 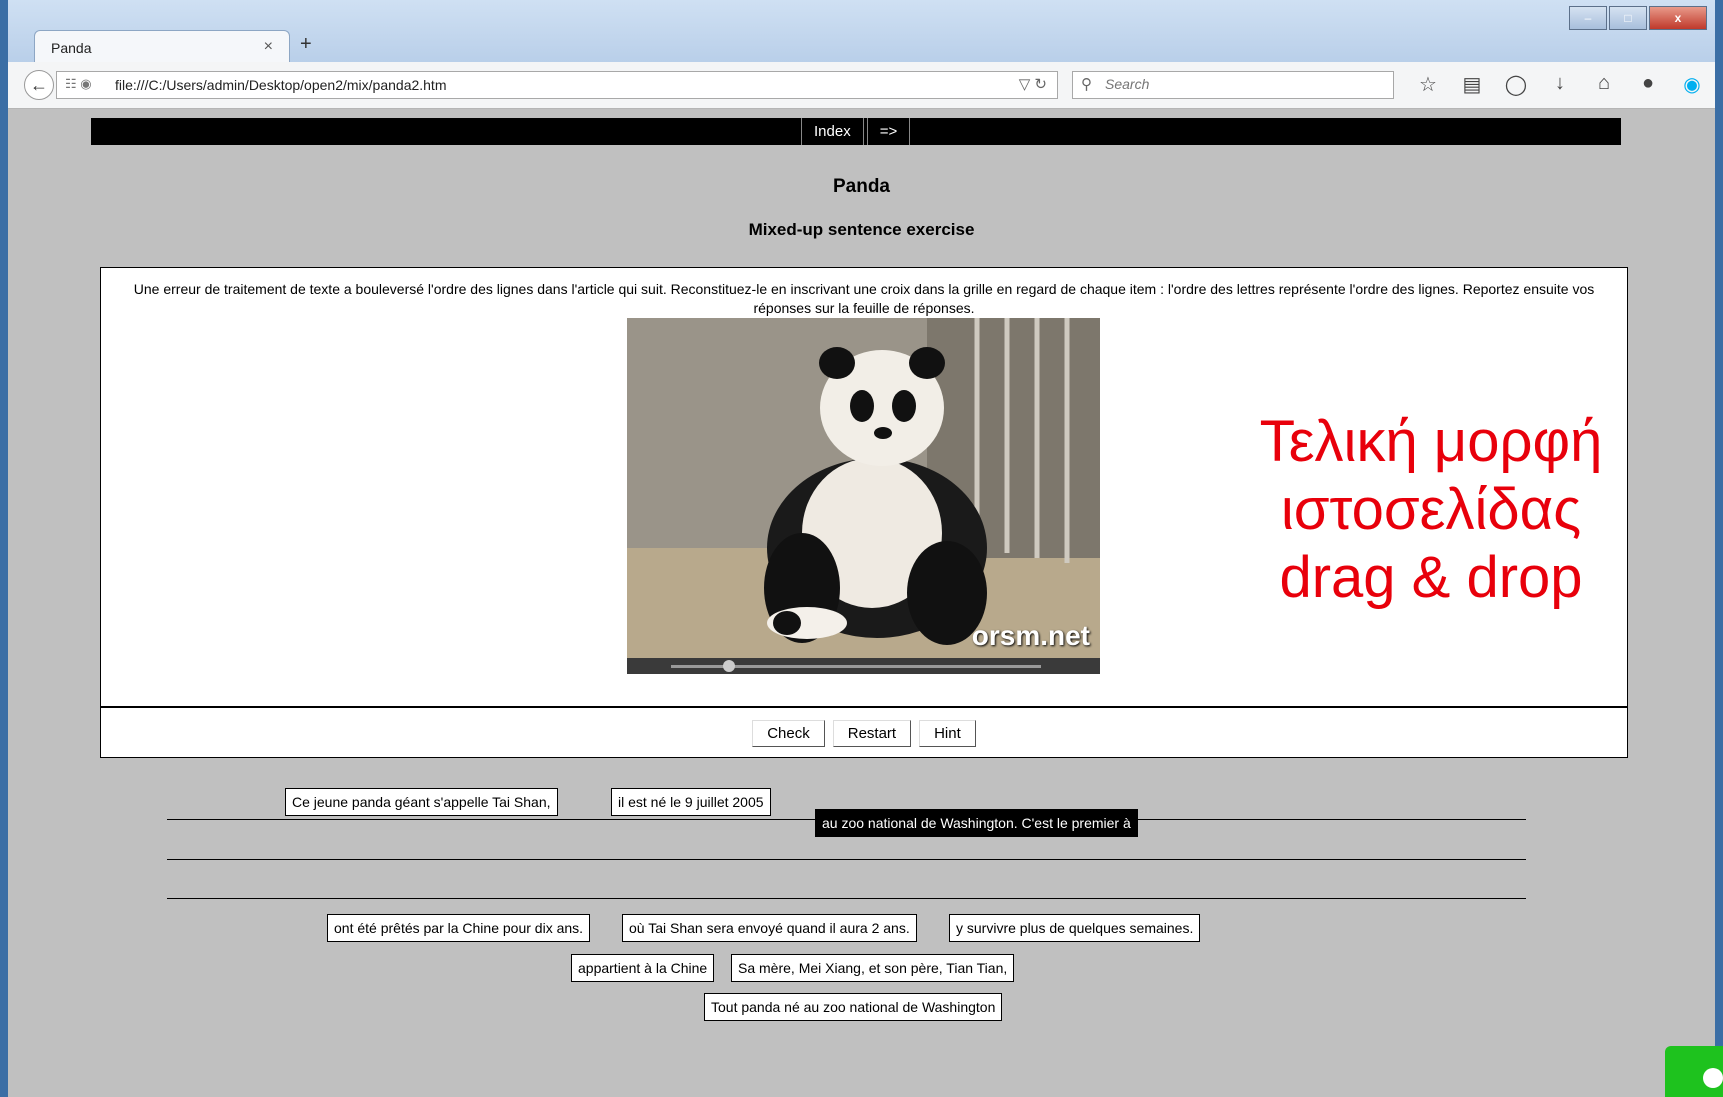 What do you see at coordinates (1240, 84) in the screenshot?
I see `search-input` at bounding box center [1240, 84].